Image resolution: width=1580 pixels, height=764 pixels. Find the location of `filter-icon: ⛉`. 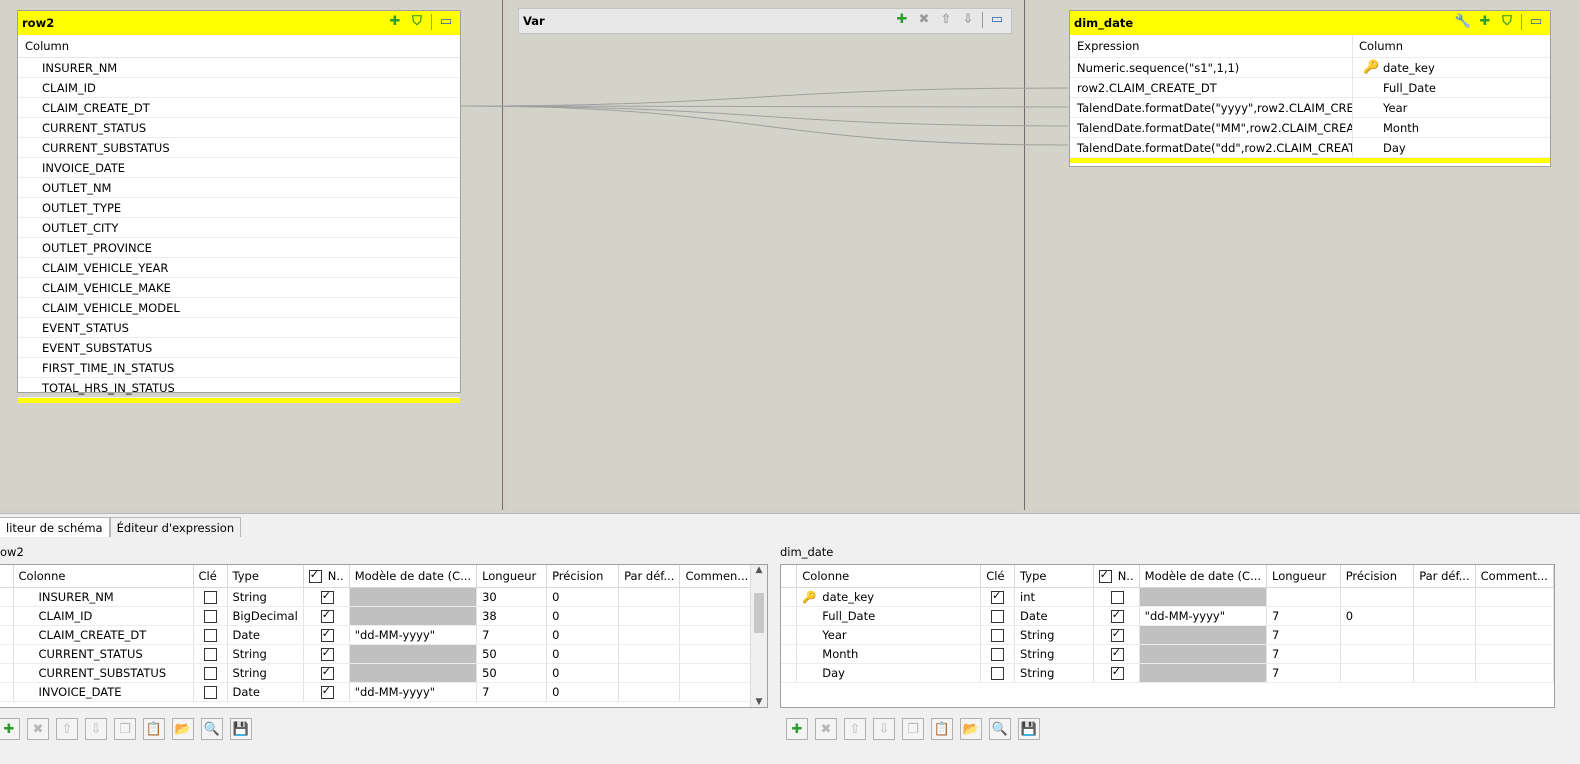

filter-icon: ⛉ is located at coordinates (1507, 22).